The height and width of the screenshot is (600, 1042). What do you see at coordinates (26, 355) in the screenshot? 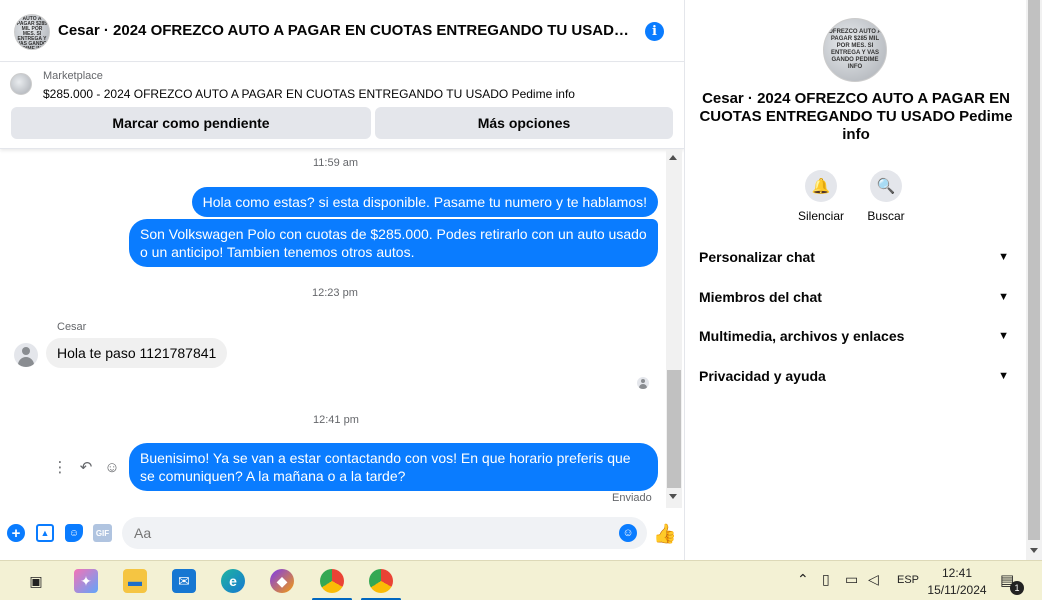
I see `sender-avatar` at bounding box center [26, 355].